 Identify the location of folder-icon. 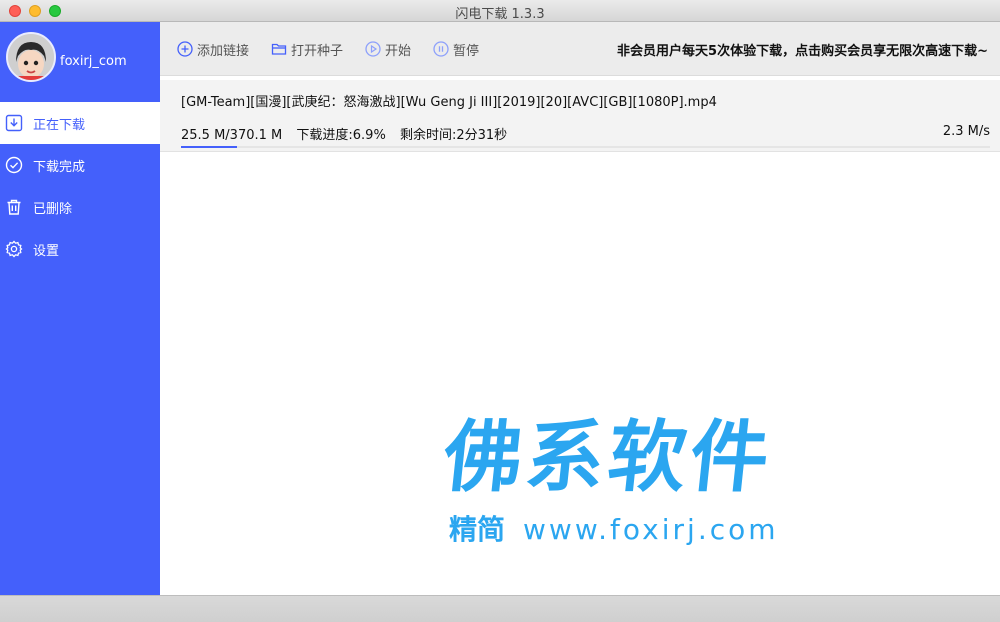
(279, 49).